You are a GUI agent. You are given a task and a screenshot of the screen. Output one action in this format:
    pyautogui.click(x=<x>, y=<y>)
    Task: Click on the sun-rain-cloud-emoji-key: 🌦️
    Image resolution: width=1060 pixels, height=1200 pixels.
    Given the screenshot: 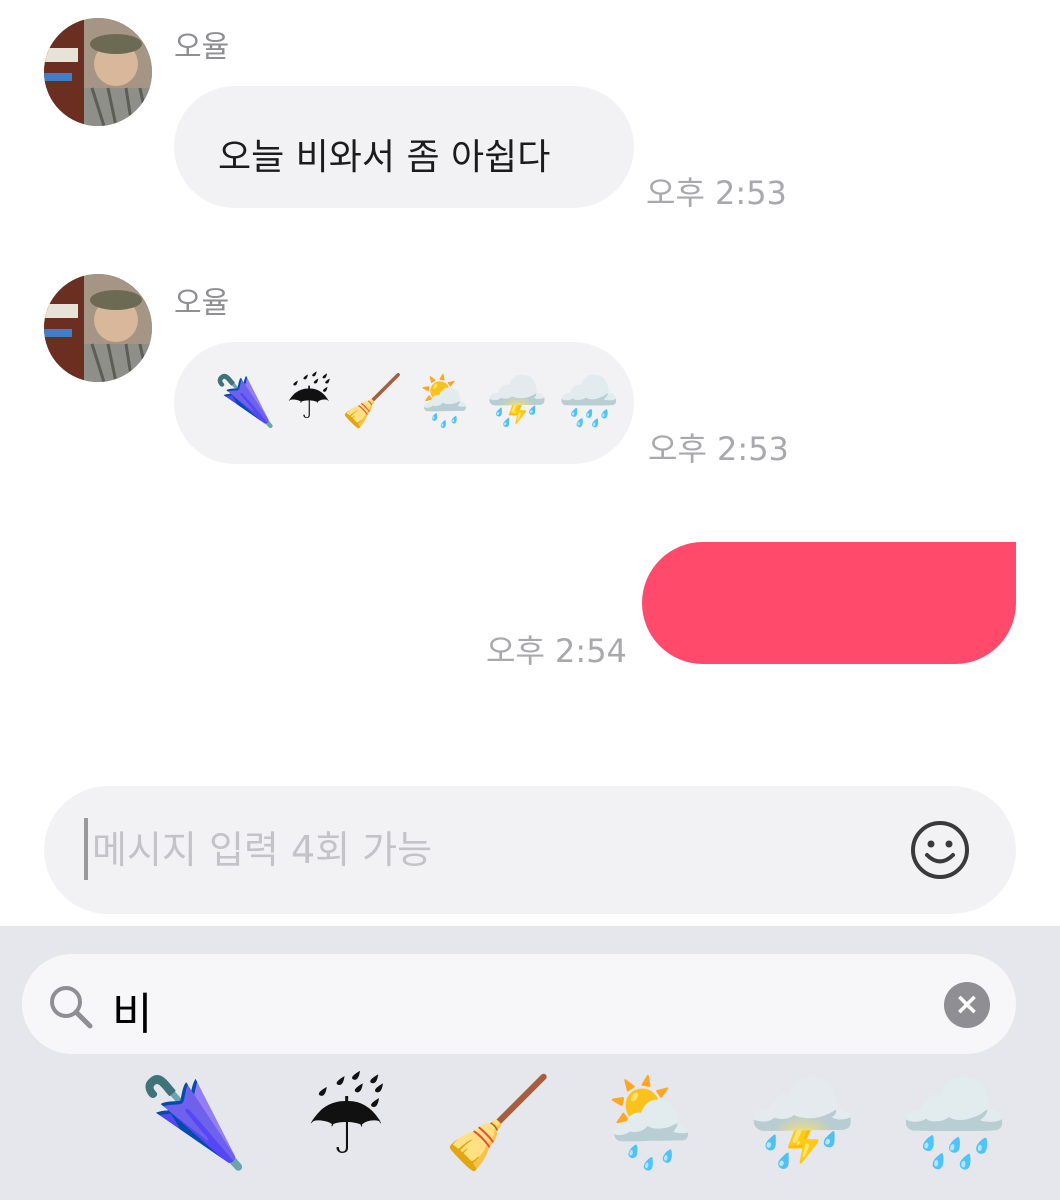 What is the action you would take?
    pyautogui.click(x=650, y=1123)
    